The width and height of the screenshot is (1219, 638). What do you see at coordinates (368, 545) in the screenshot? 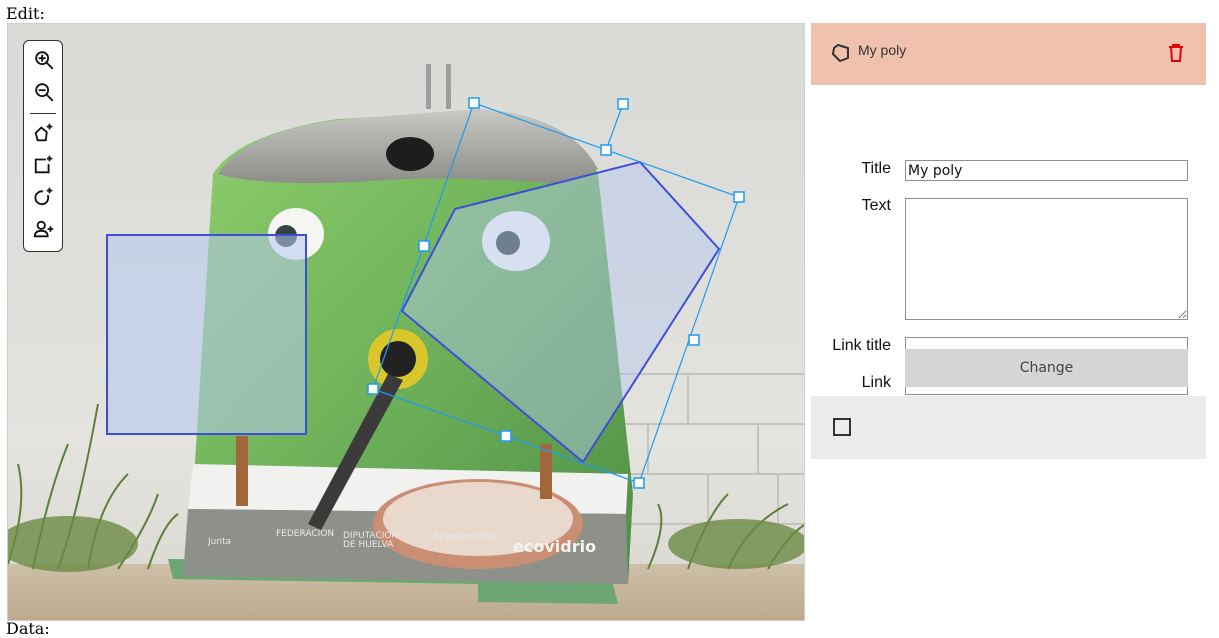
I see `svg-text: DE HUELVA` at bounding box center [368, 545].